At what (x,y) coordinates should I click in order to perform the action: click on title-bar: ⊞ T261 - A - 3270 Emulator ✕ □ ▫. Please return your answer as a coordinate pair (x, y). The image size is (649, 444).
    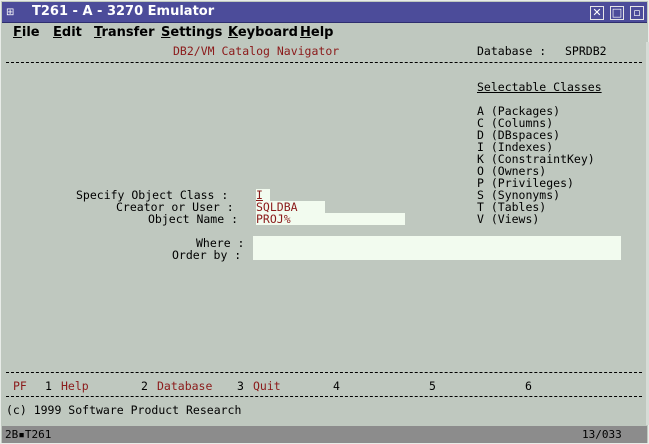
    Looking at the image, I should click on (324, 12).